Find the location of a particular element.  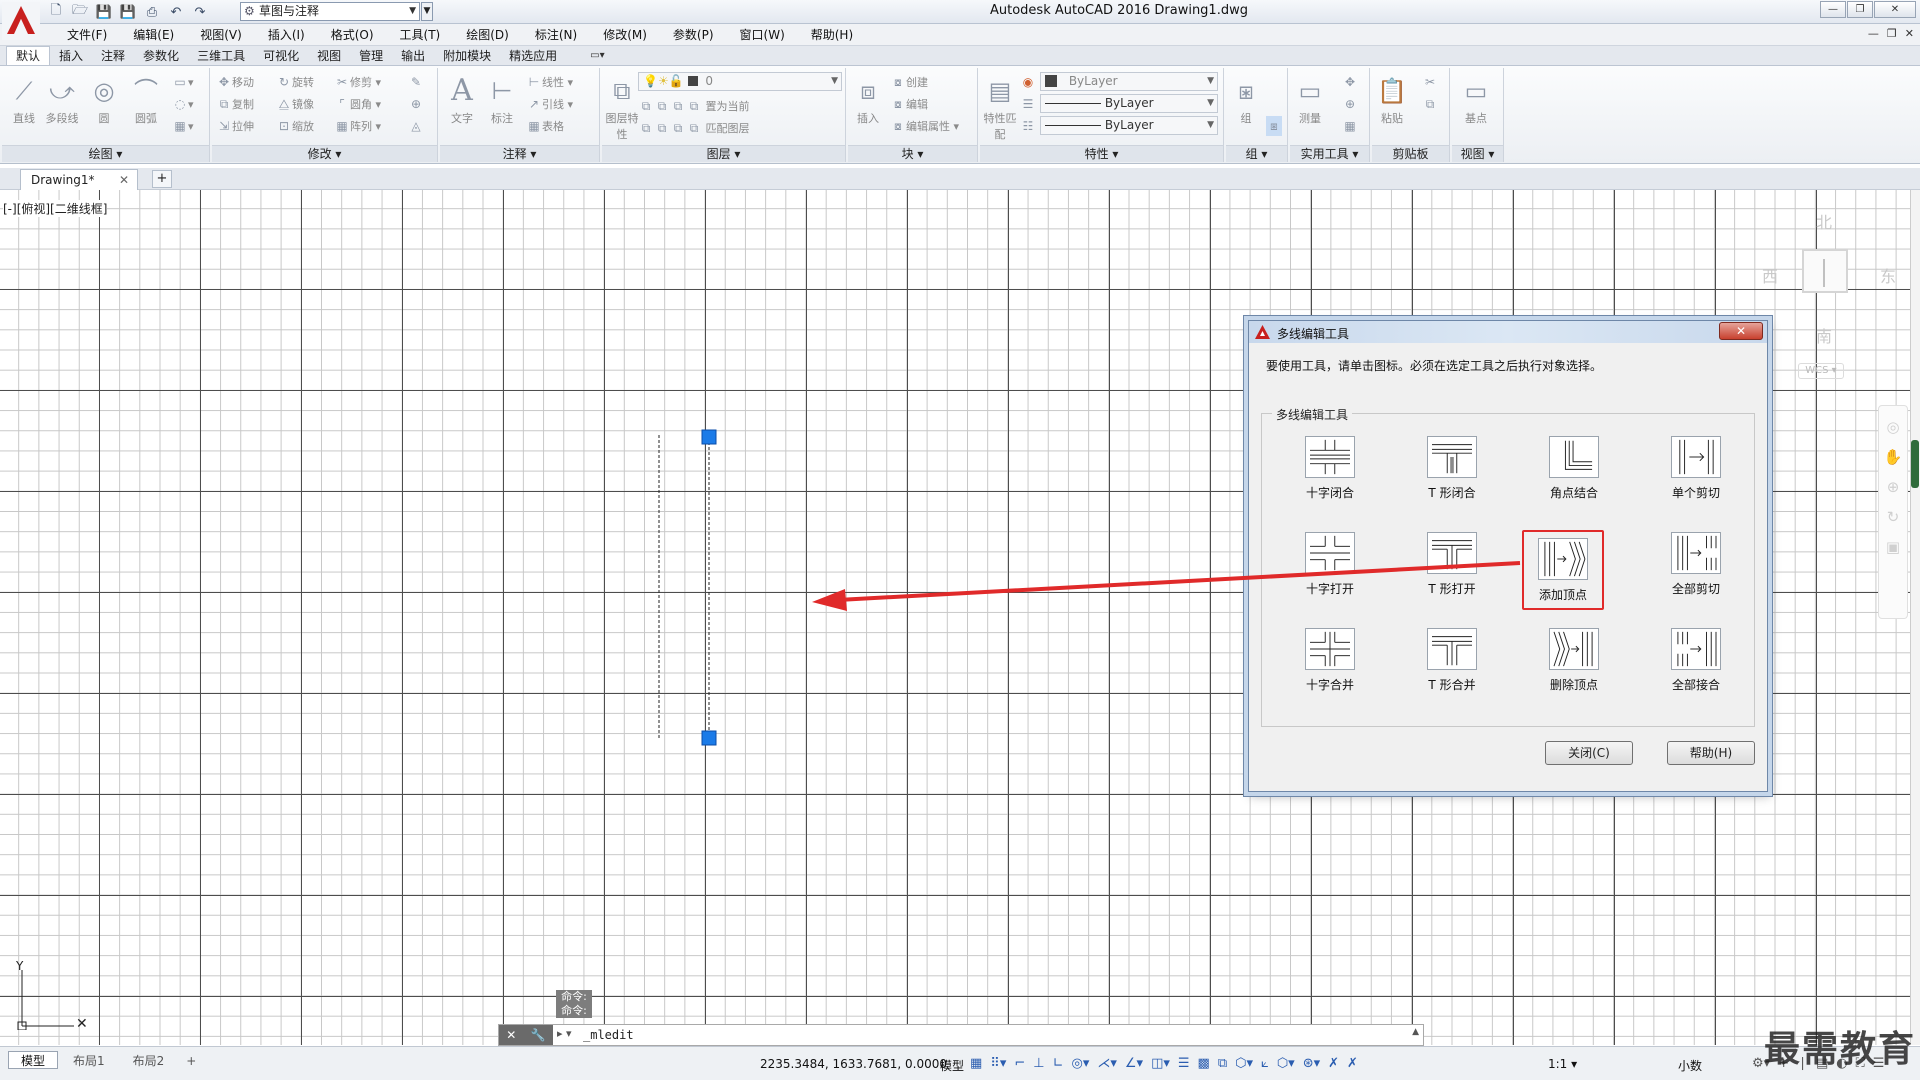

viewcube-face-top is located at coordinates (1825, 271).